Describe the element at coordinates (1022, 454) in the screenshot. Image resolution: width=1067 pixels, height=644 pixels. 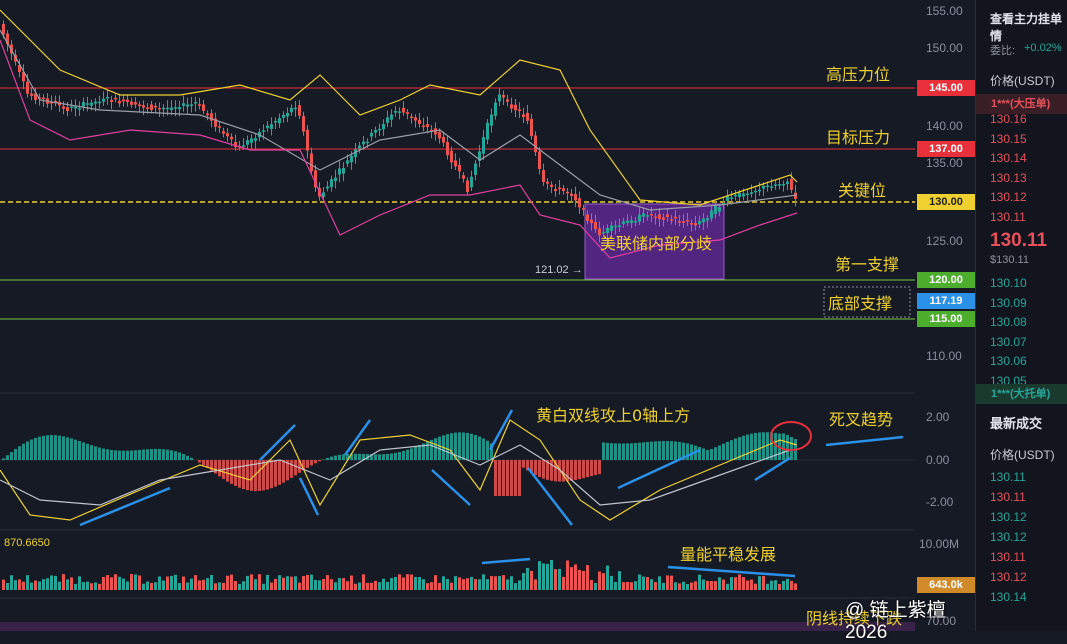
I see `trades-header: 价格(USDT)` at that location.